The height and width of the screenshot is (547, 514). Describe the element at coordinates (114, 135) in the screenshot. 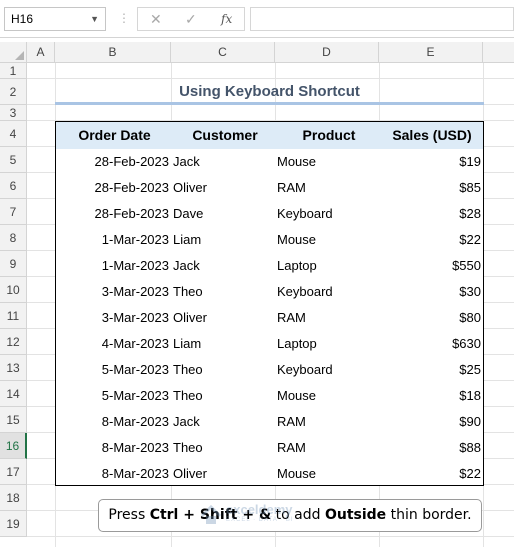

I see `header-order-date: Order Date` at that location.